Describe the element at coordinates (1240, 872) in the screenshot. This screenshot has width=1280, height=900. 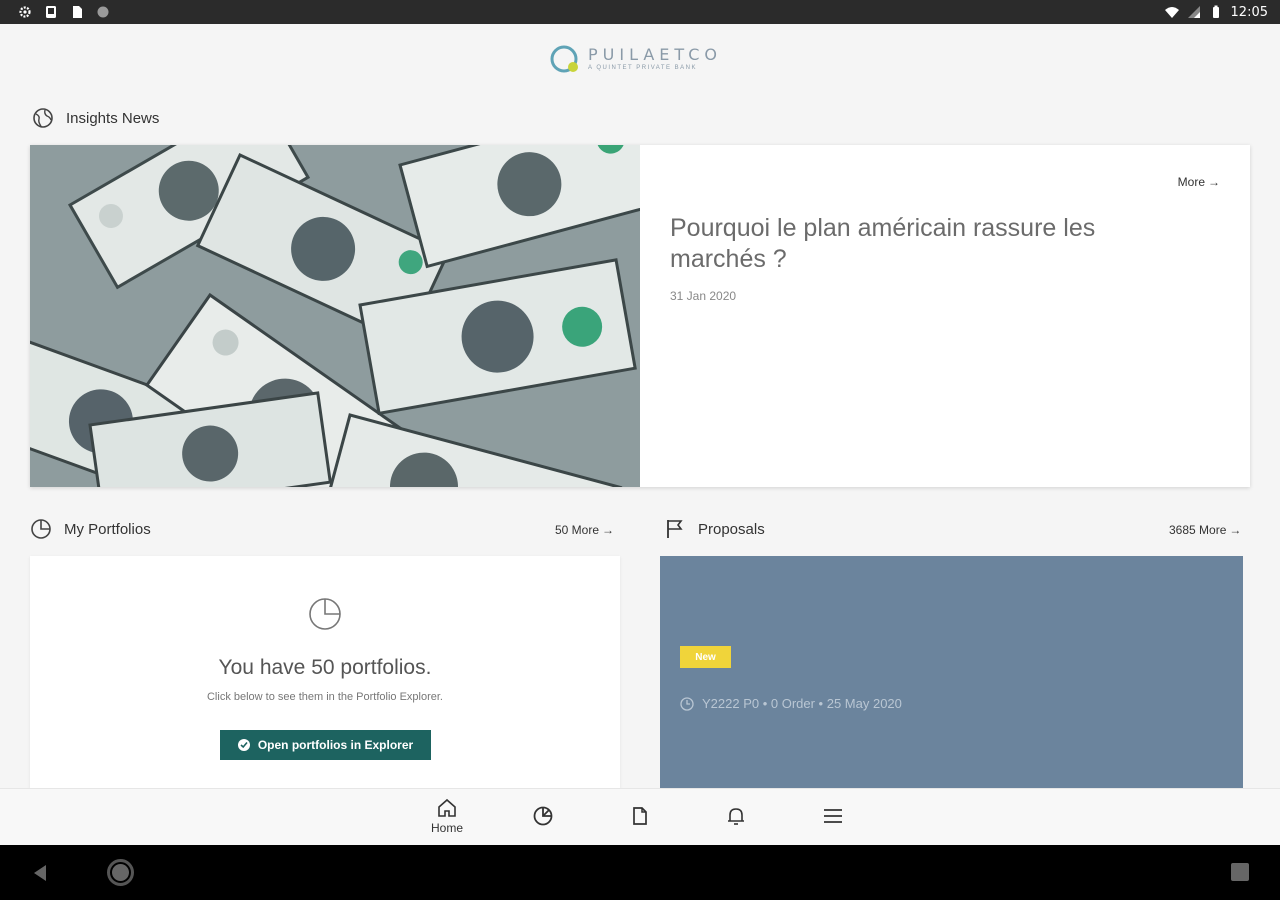
I see `recent-apps-icon` at that location.